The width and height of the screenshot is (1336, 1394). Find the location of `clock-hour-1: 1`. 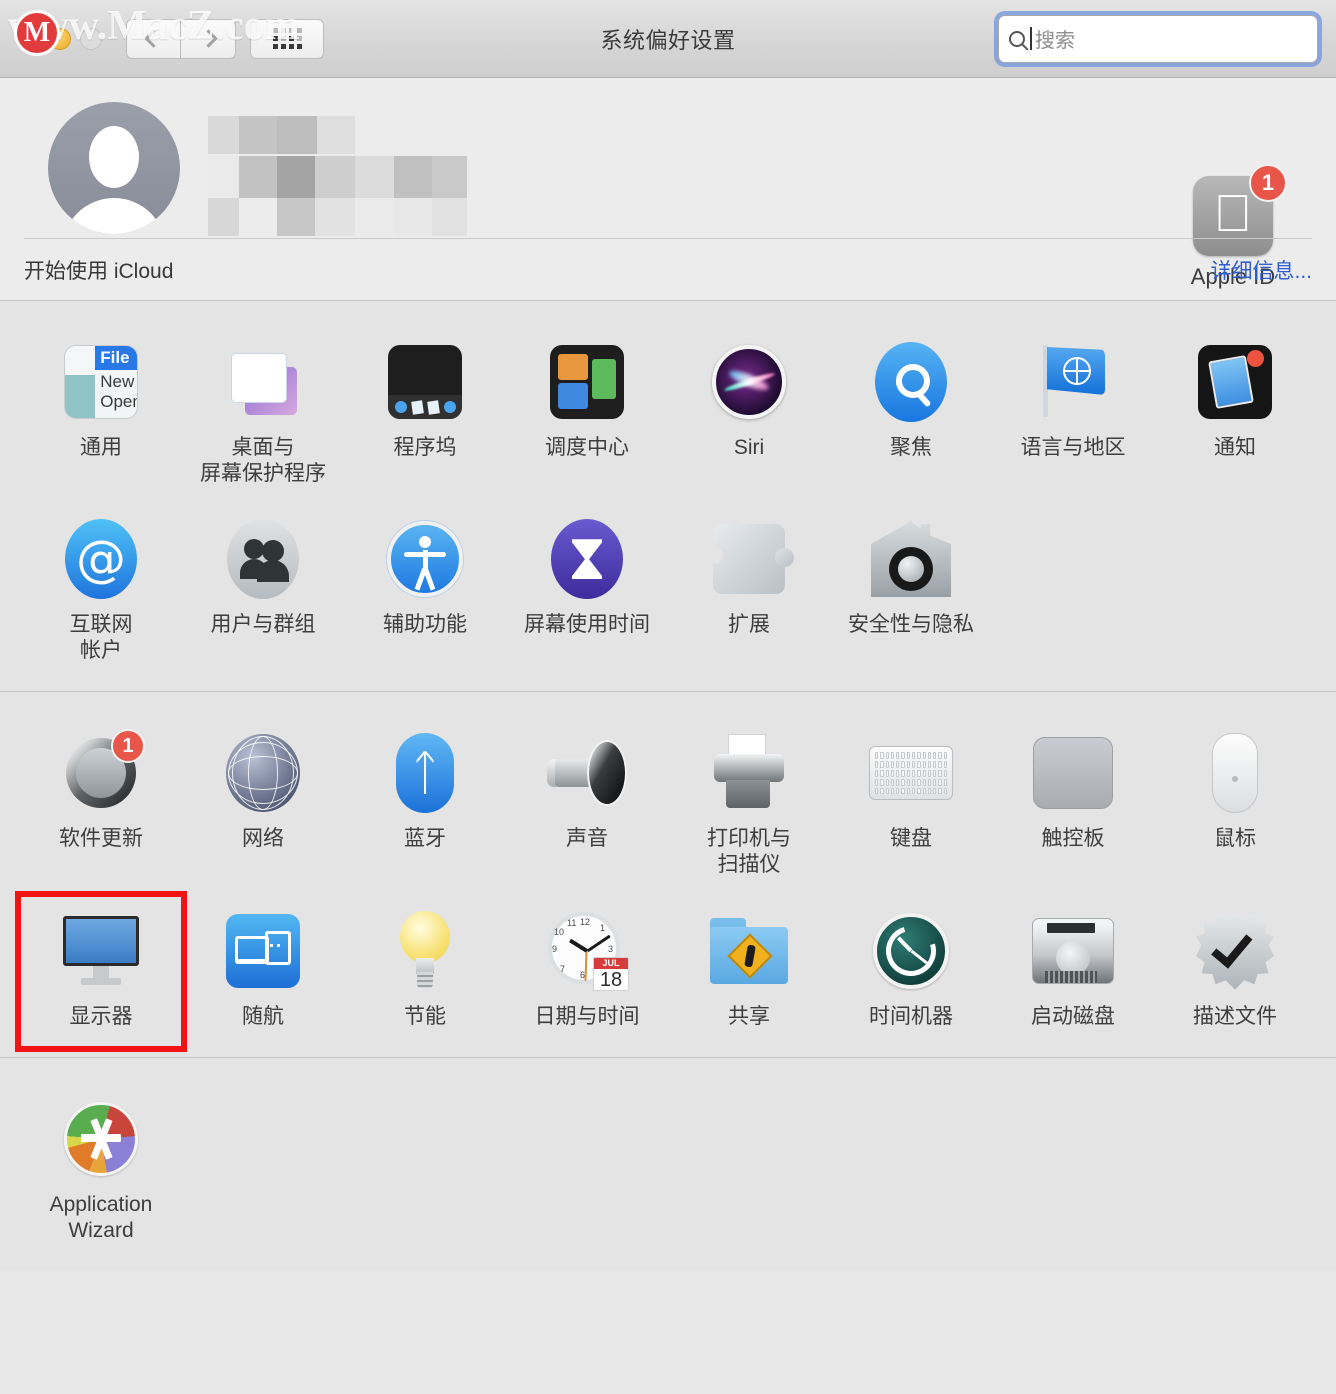

clock-hour-1: 1 is located at coordinates (603, 927).